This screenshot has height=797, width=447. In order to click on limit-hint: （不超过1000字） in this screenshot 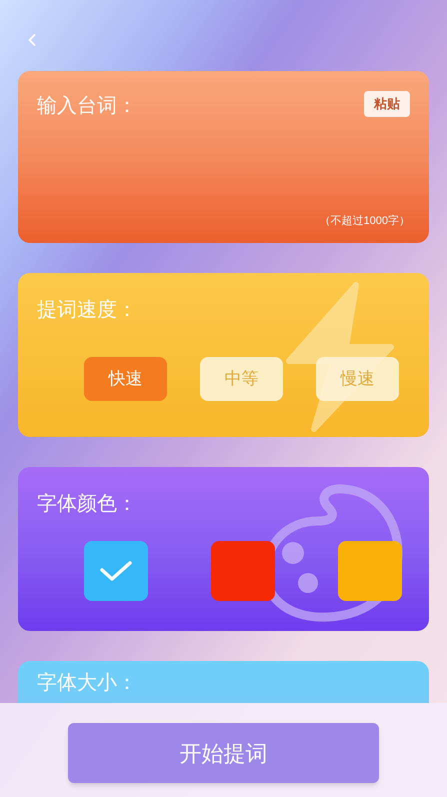, I will do `click(365, 221)`.